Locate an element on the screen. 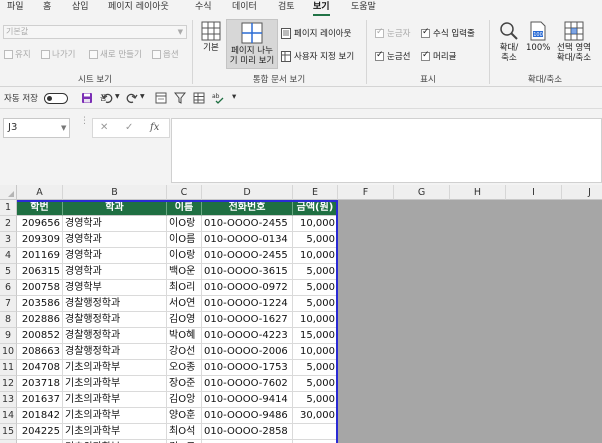  table-cell: 203586 is located at coordinates (40, 304).